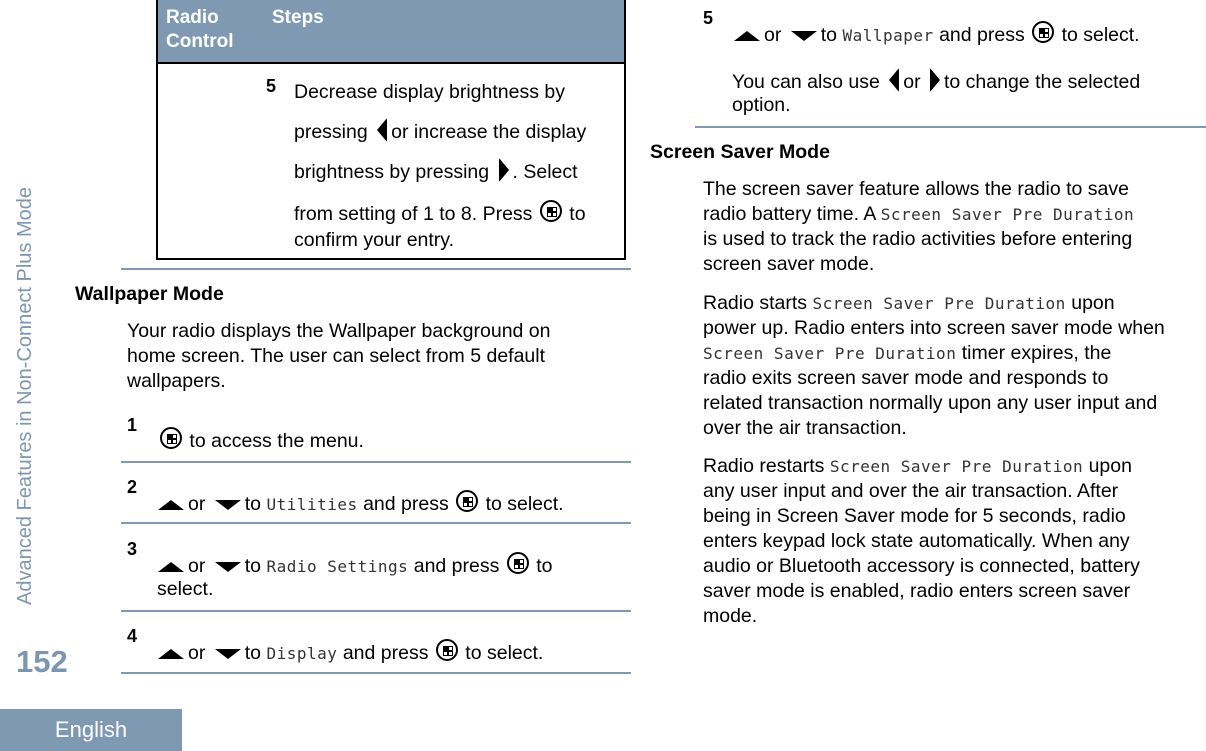 The width and height of the screenshot is (1206, 751). Describe the element at coordinates (740, 152) in the screenshot. I see `screen-saver-mode-heading: Screen Saver Mode` at that location.